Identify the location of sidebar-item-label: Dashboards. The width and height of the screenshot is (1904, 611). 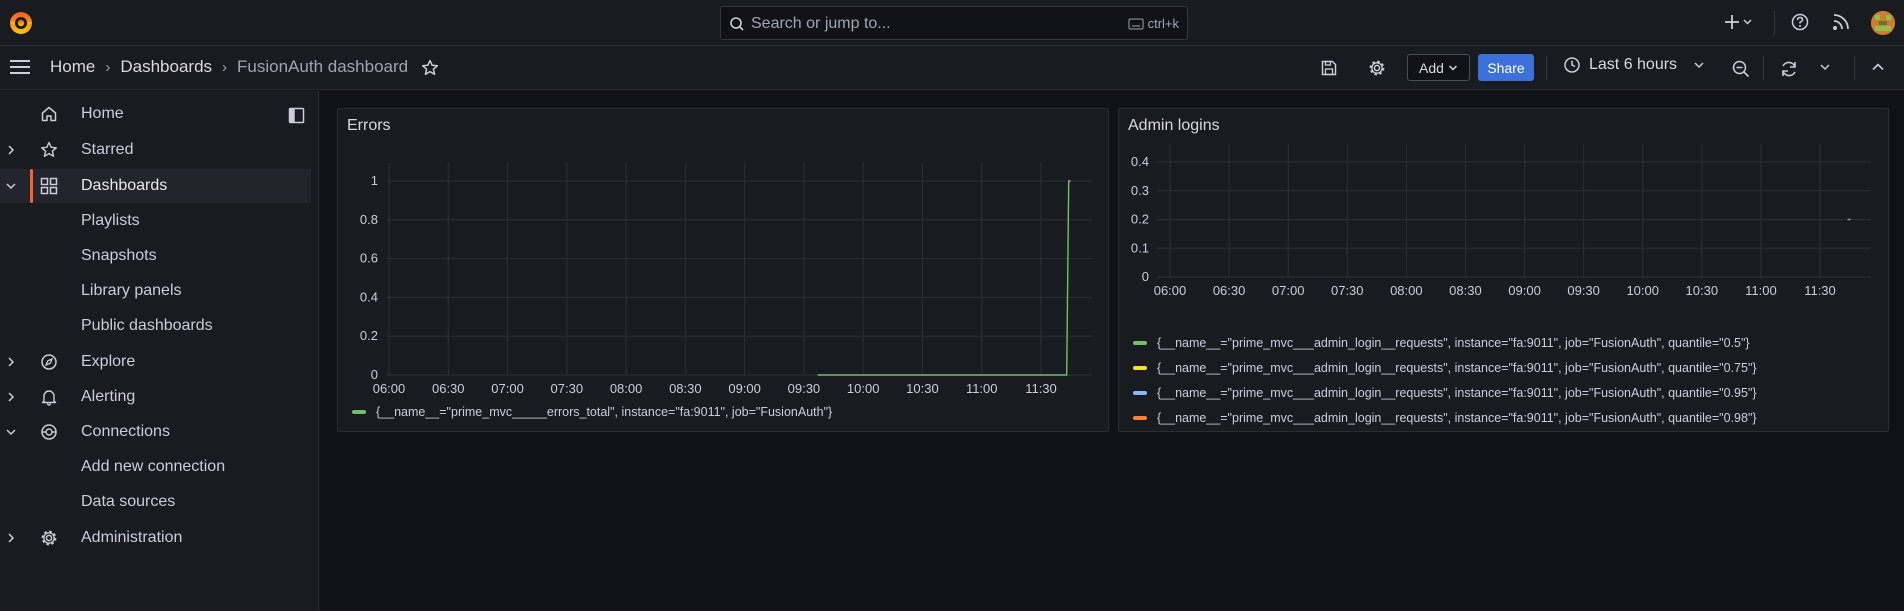
(124, 185).